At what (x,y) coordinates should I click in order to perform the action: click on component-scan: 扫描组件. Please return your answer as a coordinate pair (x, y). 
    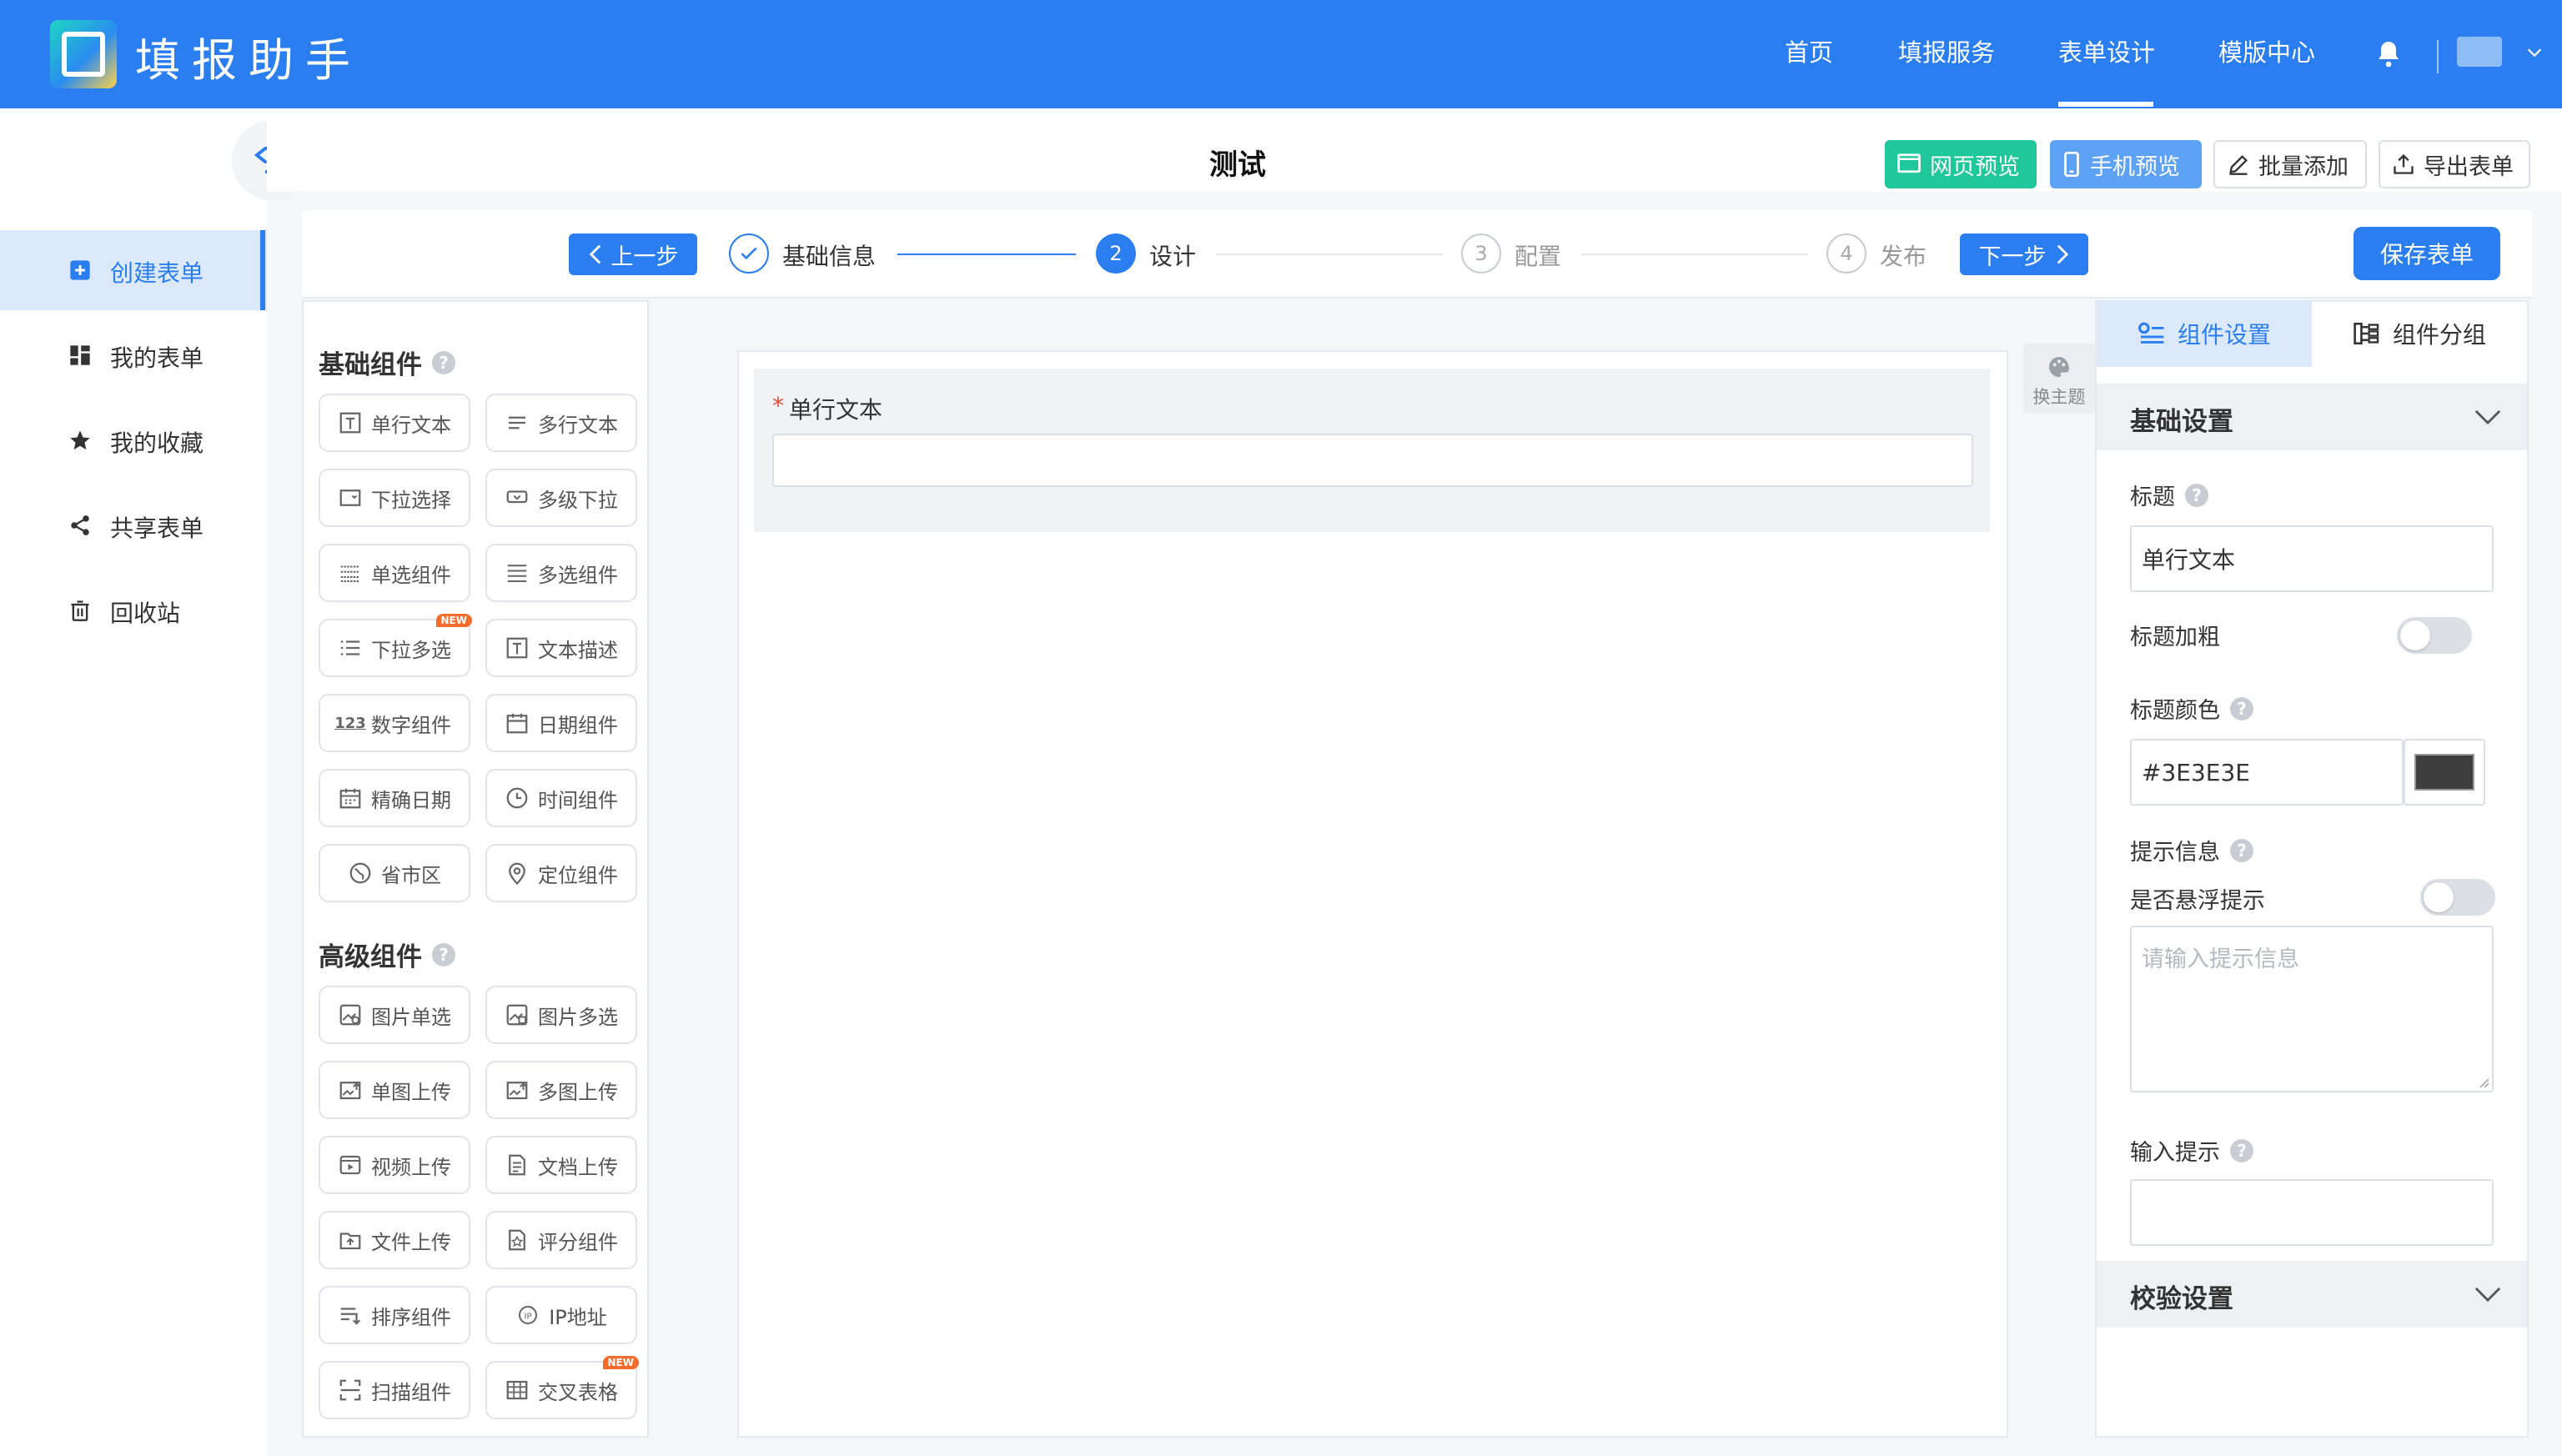
    Looking at the image, I should click on (394, 1390).